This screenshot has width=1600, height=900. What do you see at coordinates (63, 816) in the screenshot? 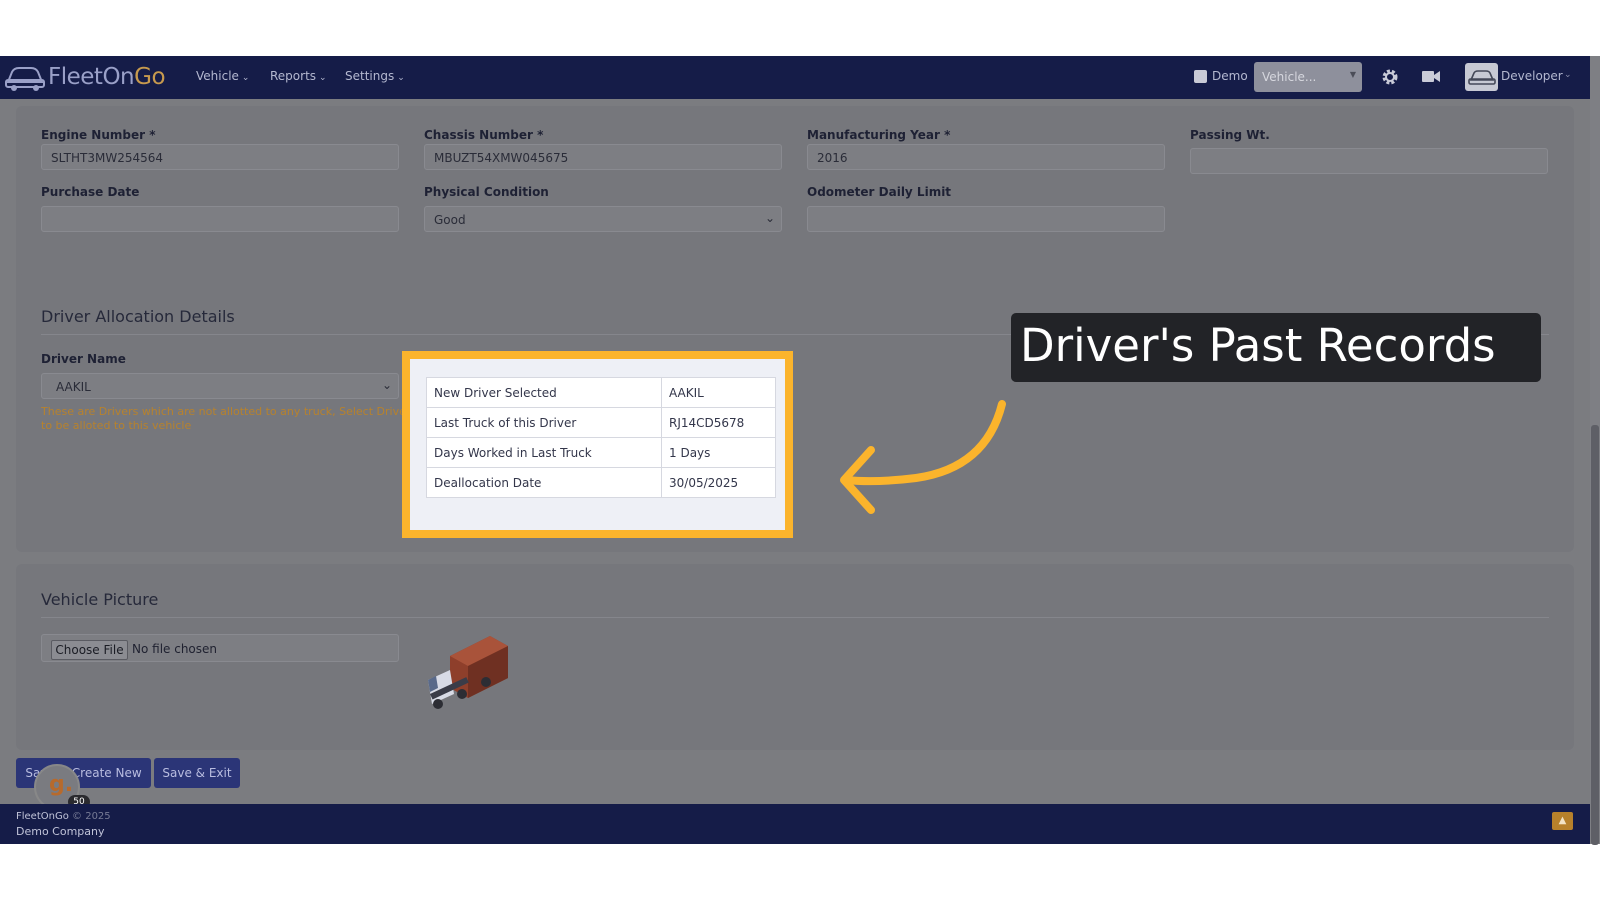
I see `footer-brand: FleetOnGo © 2025` at bounding box center [63, 816].